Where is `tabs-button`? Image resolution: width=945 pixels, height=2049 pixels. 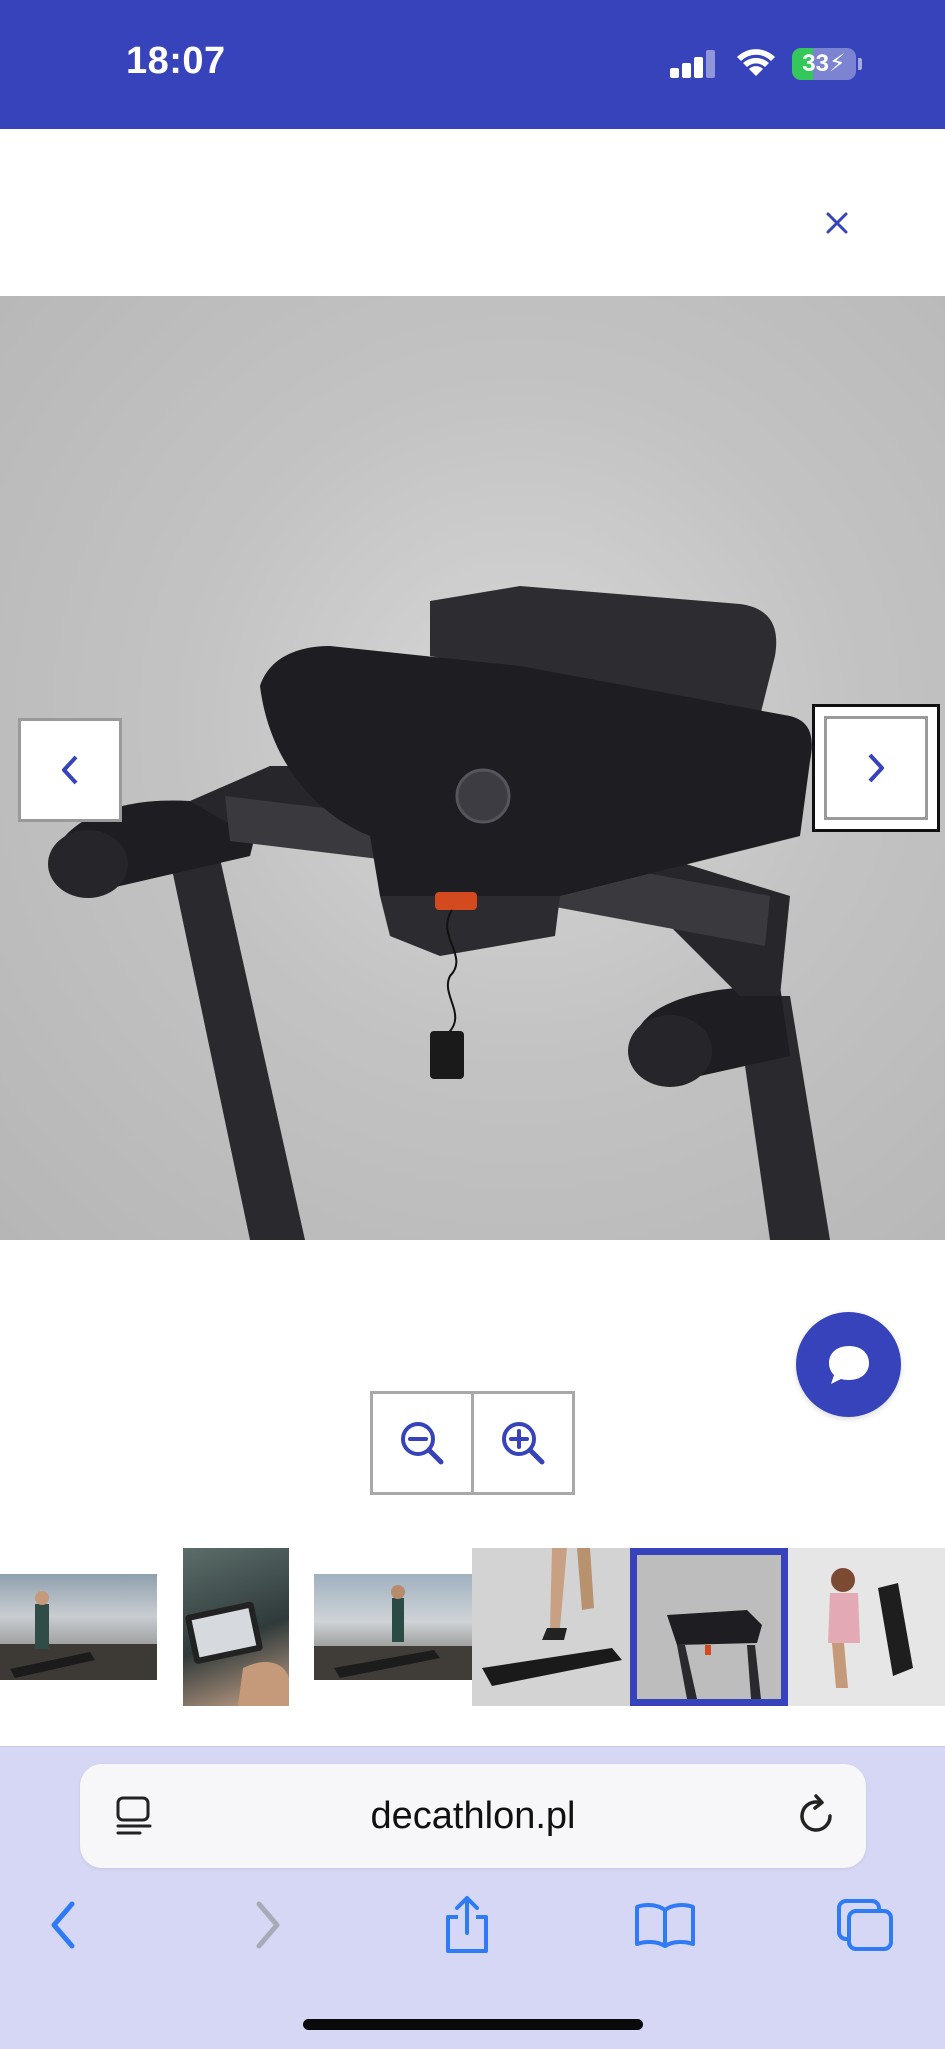
tabs-button is located at coordinates (865, 1925).